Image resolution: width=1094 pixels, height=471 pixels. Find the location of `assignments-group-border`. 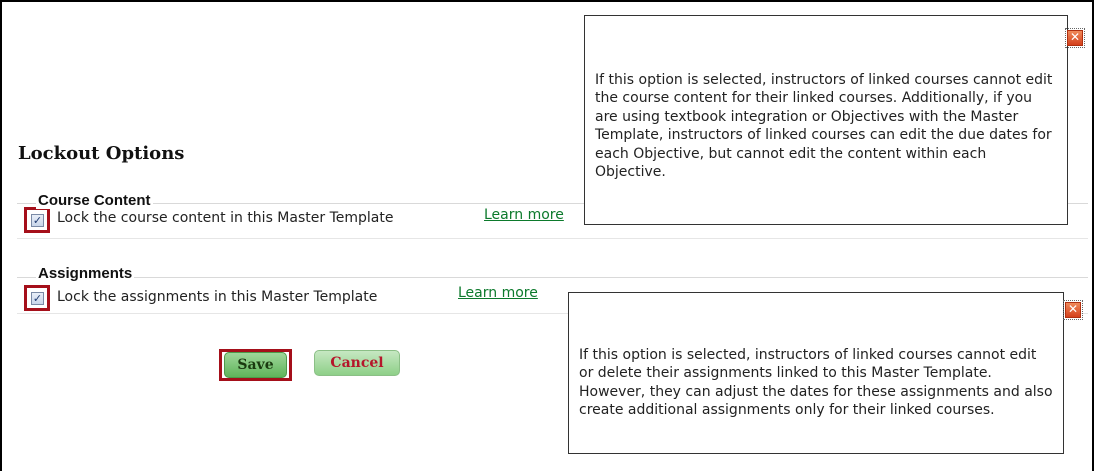

assignments-group-border is located at coordinates (552, 277).